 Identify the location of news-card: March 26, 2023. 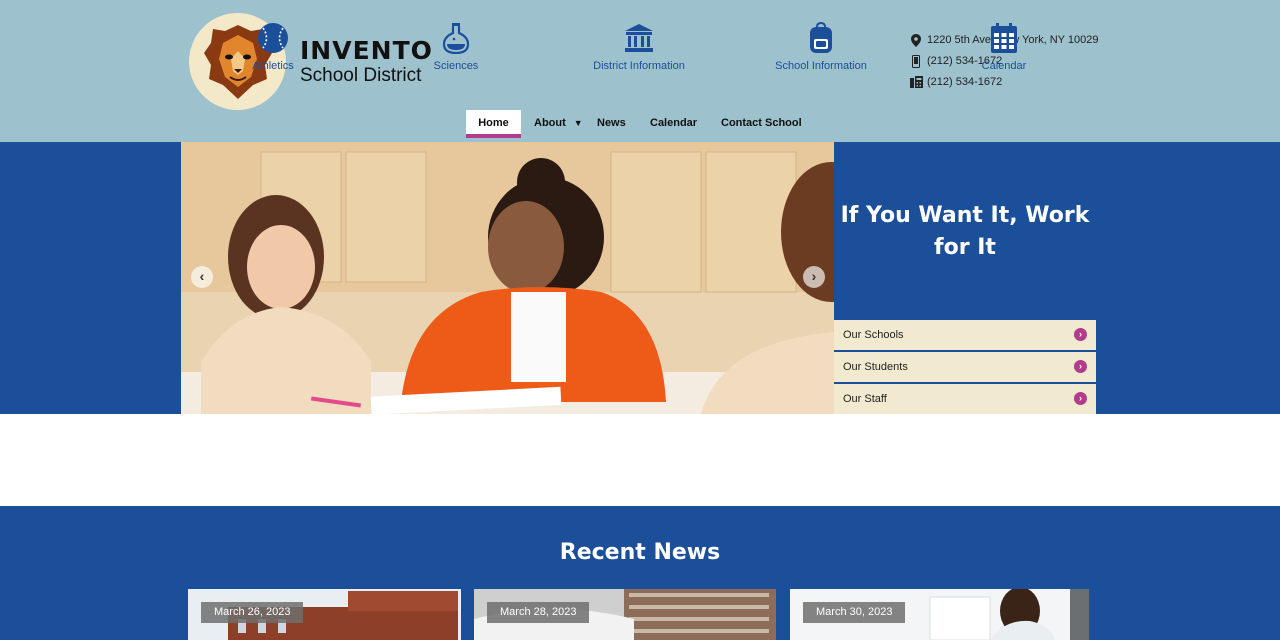
(324, 614).